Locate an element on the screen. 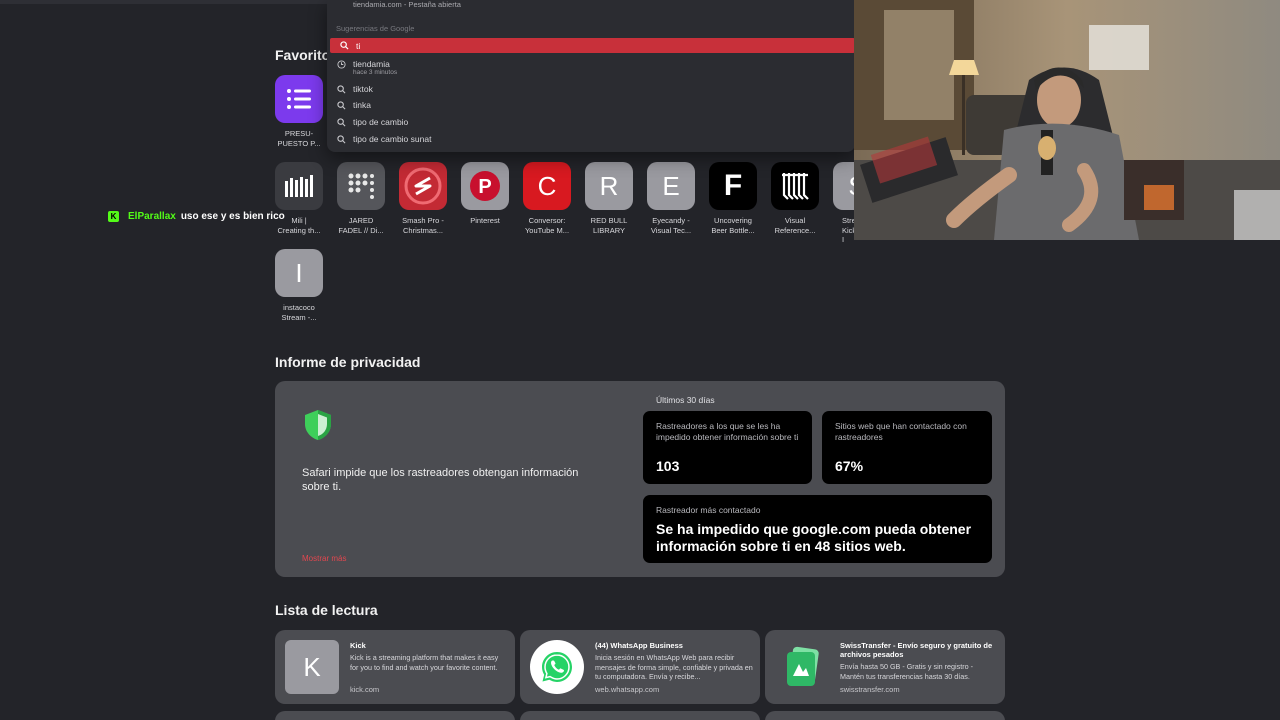 This screenshot has height=720, width=1280. suggestion-text: tiktok is located at coordinates (363, 89).